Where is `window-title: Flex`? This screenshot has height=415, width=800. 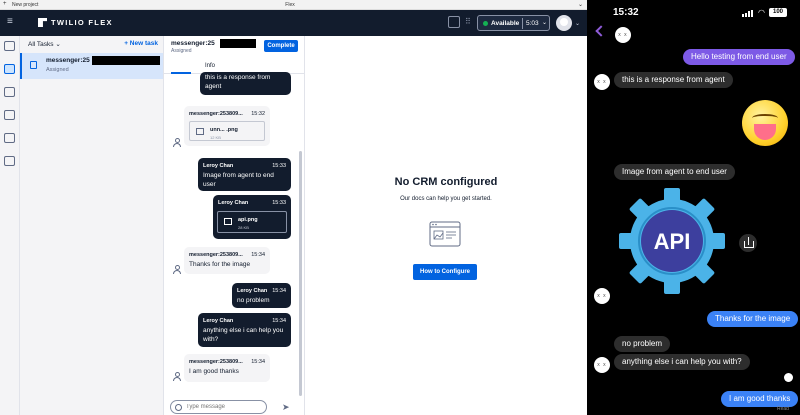 window-title: Flex is located at coordinates (290, 5).